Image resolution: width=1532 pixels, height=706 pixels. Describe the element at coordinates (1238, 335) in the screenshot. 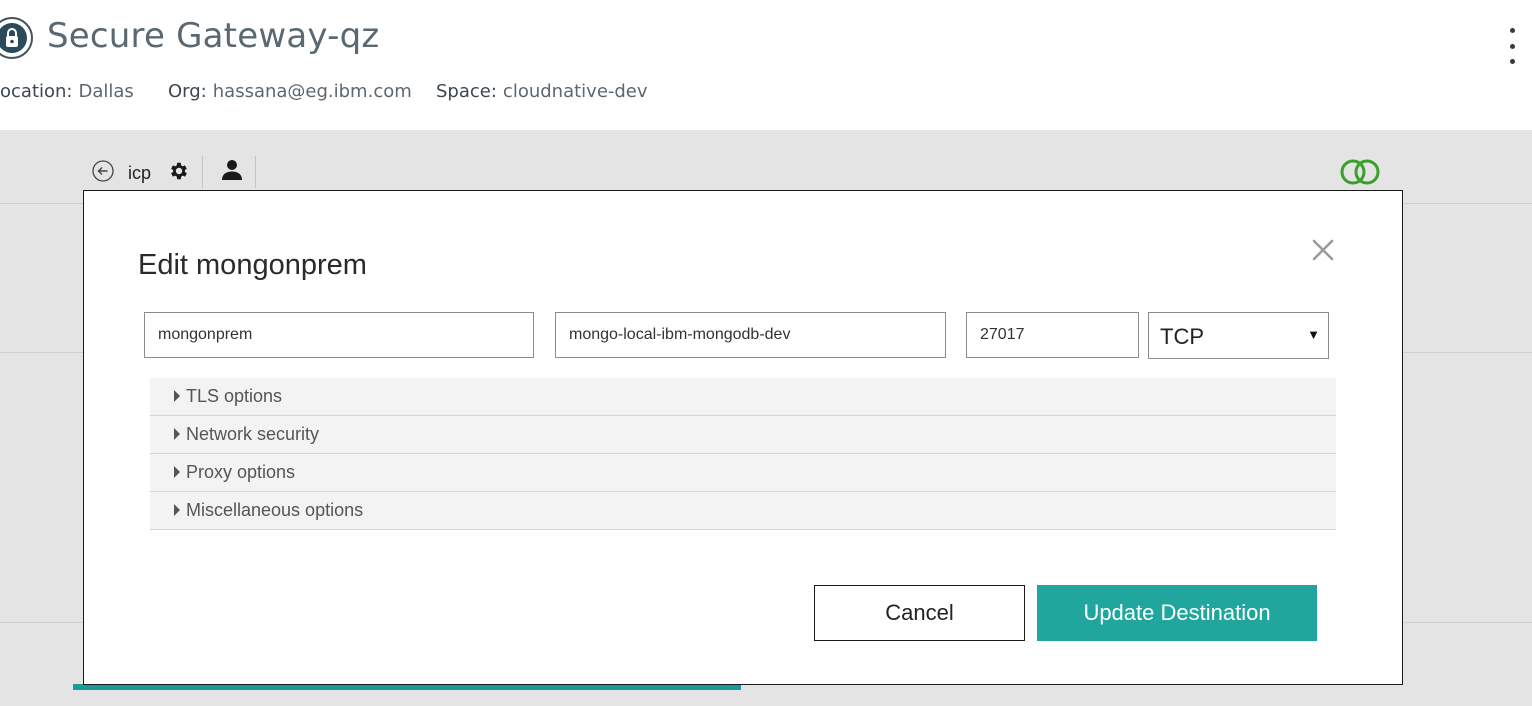

I see `protocol-select: TCP ▼` at that location.